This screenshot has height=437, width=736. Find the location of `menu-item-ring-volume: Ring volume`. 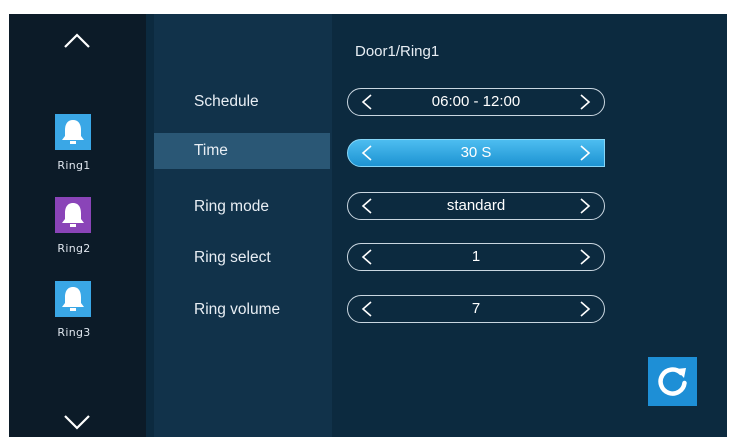

menu-item-ring-volume: Ring volume is located at coordinates (242, 310).